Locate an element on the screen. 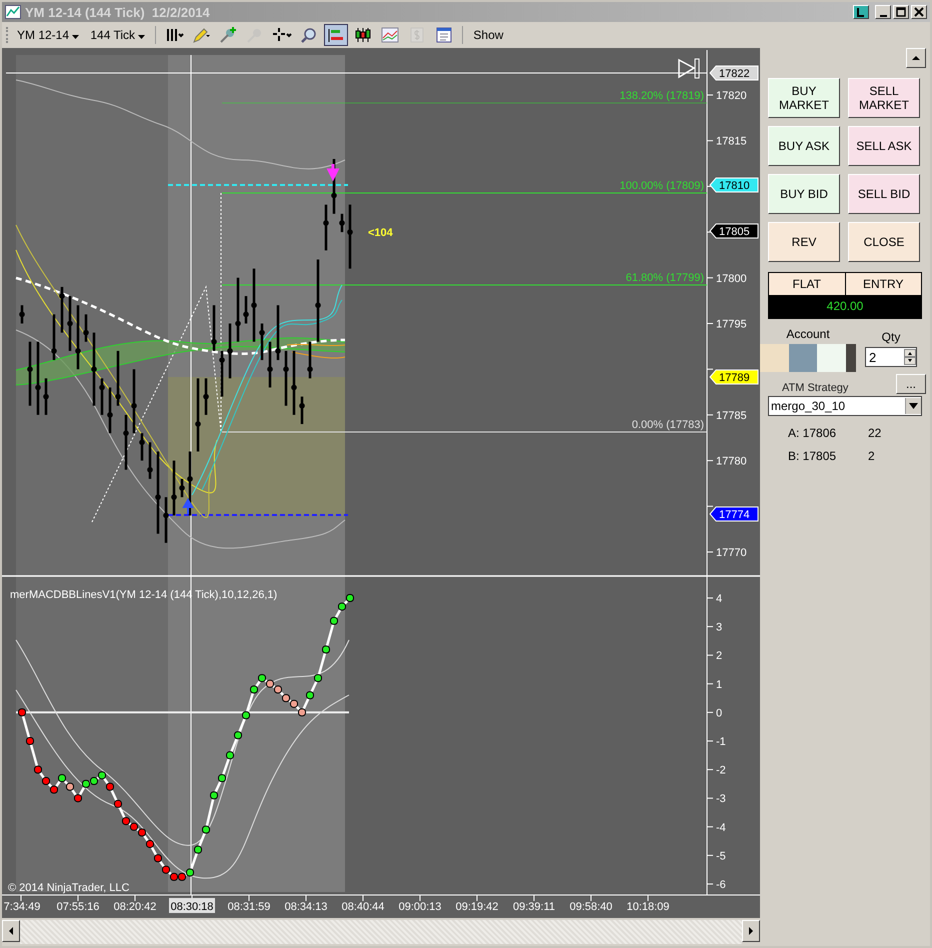  pin-add-icon is located at coordinates (228, 35).